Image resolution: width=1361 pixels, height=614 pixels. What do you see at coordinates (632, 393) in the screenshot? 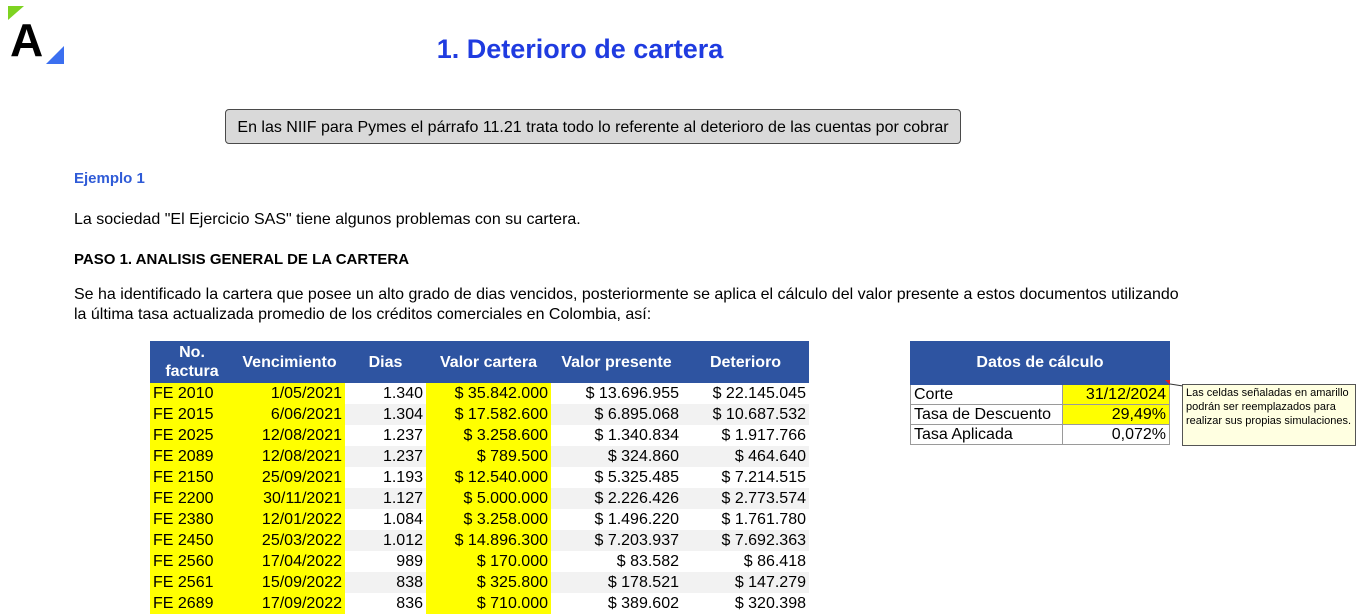
I see `cell-valor-presente: $ 13.696.955` at bounding box center [632, 393].